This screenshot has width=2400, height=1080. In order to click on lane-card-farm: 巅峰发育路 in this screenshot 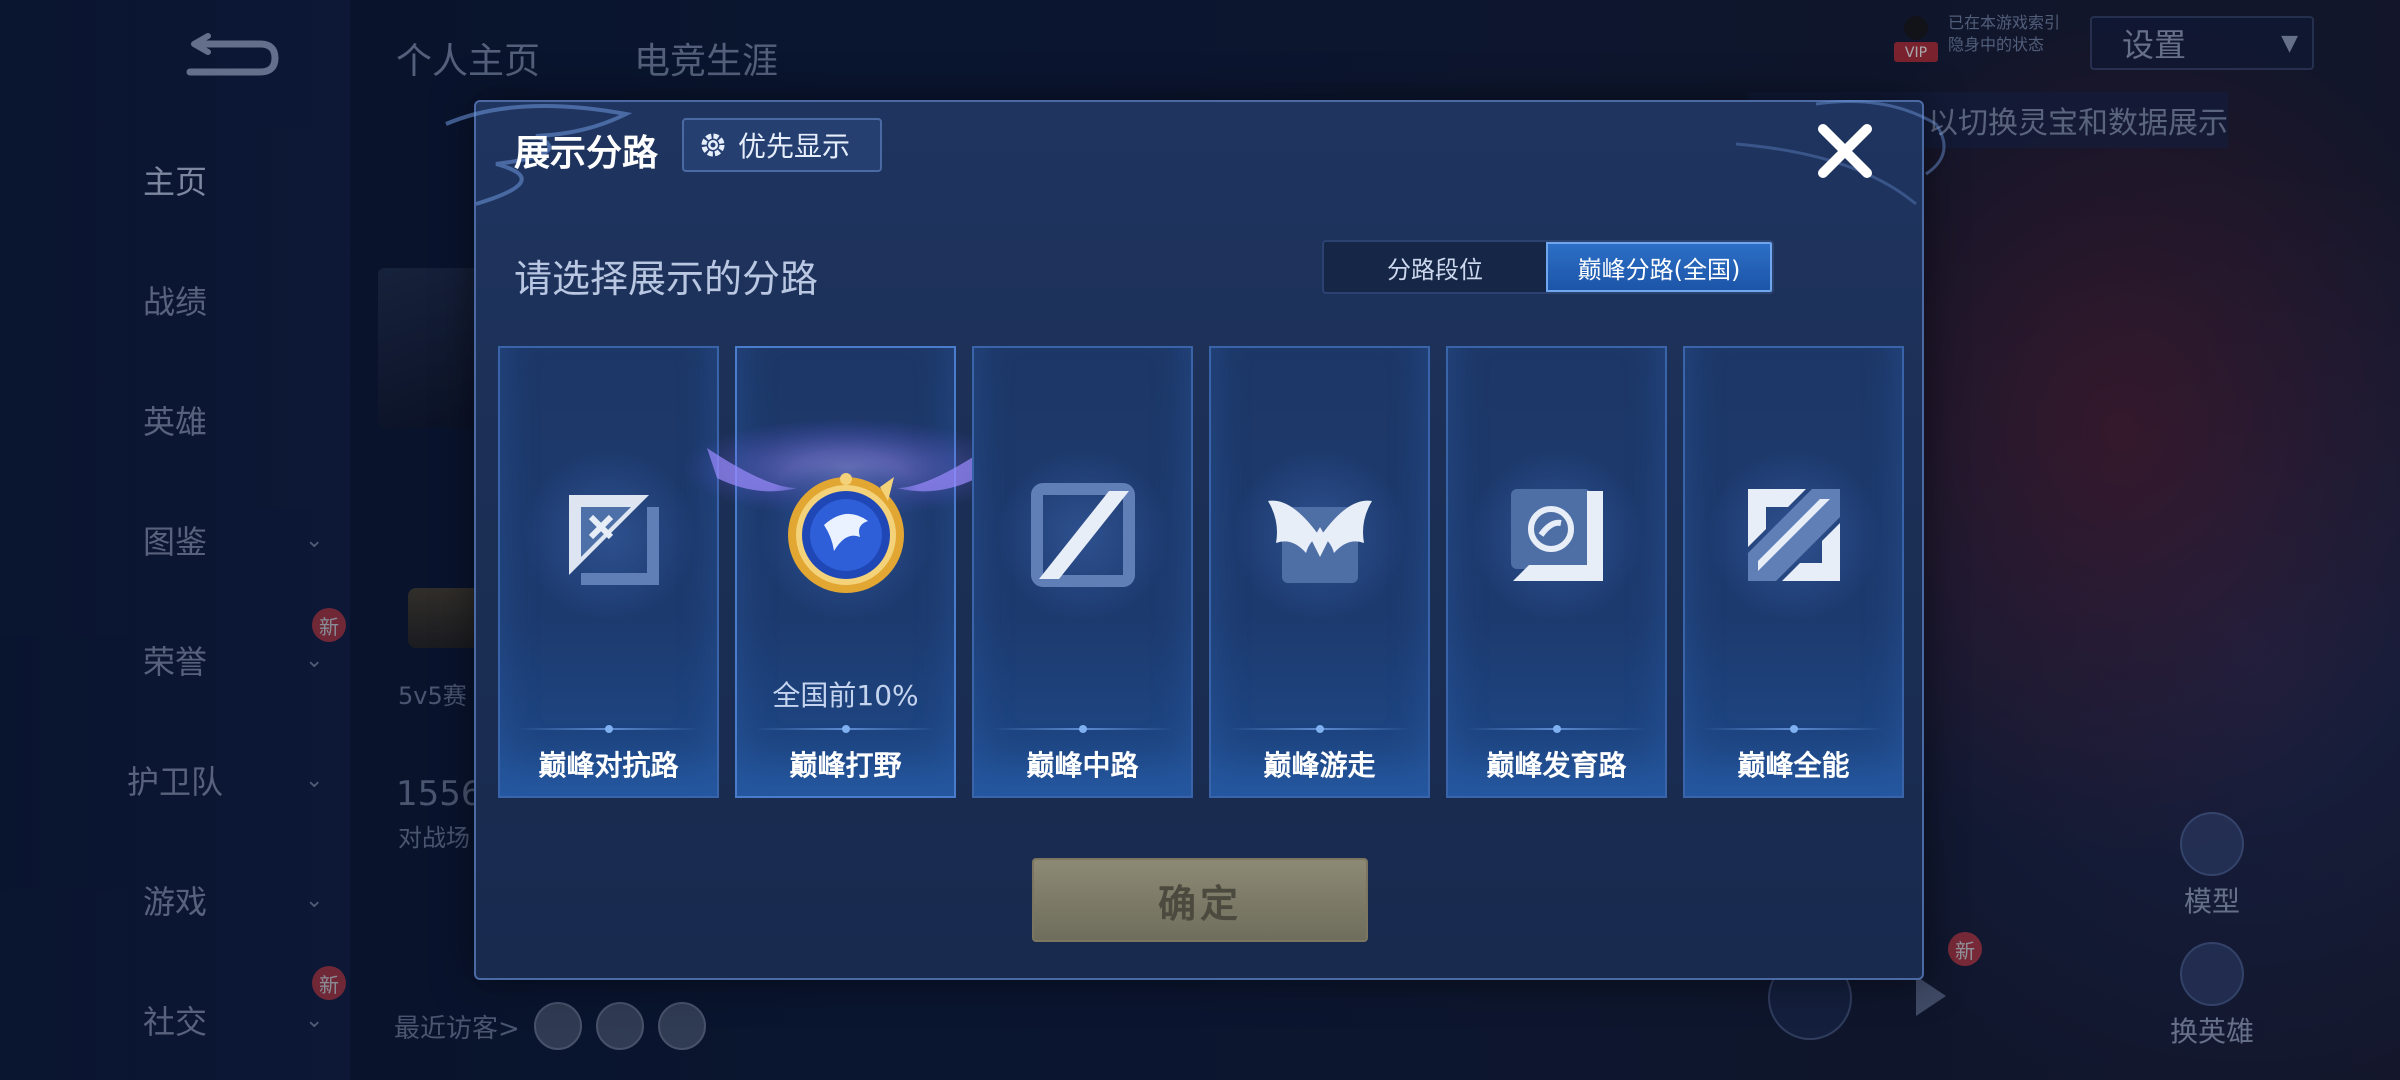, I will do `click(1556, 572)`.